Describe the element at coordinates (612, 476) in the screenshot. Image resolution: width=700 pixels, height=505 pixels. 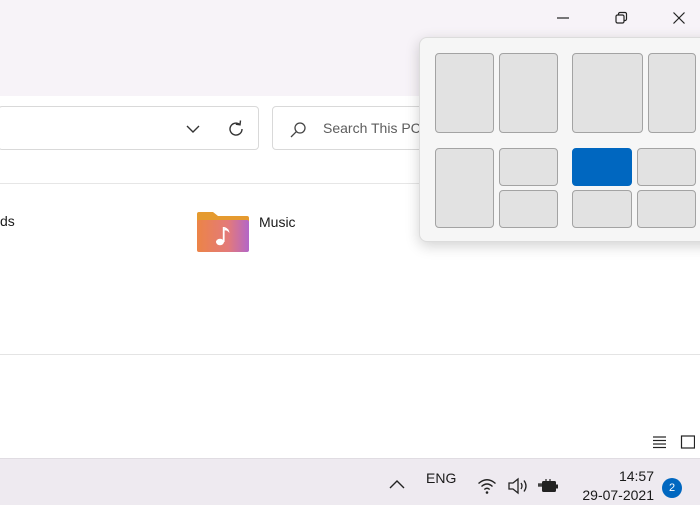
I see `clock-time: 14:57` at that location.